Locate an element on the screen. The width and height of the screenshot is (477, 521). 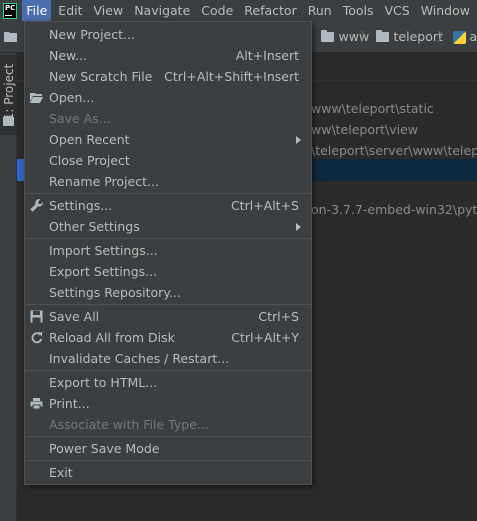
floppy-icon is located at coordinates (36, 316).